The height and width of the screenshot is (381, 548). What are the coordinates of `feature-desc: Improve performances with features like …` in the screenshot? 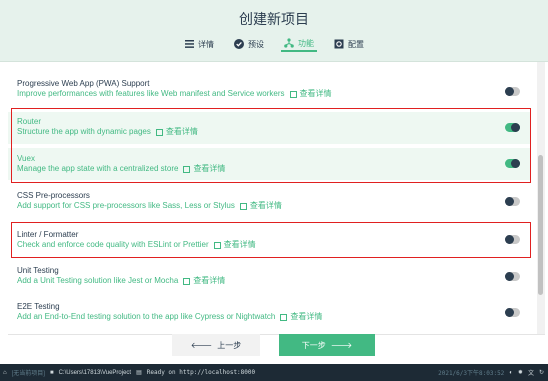 It's located at (174, 94).